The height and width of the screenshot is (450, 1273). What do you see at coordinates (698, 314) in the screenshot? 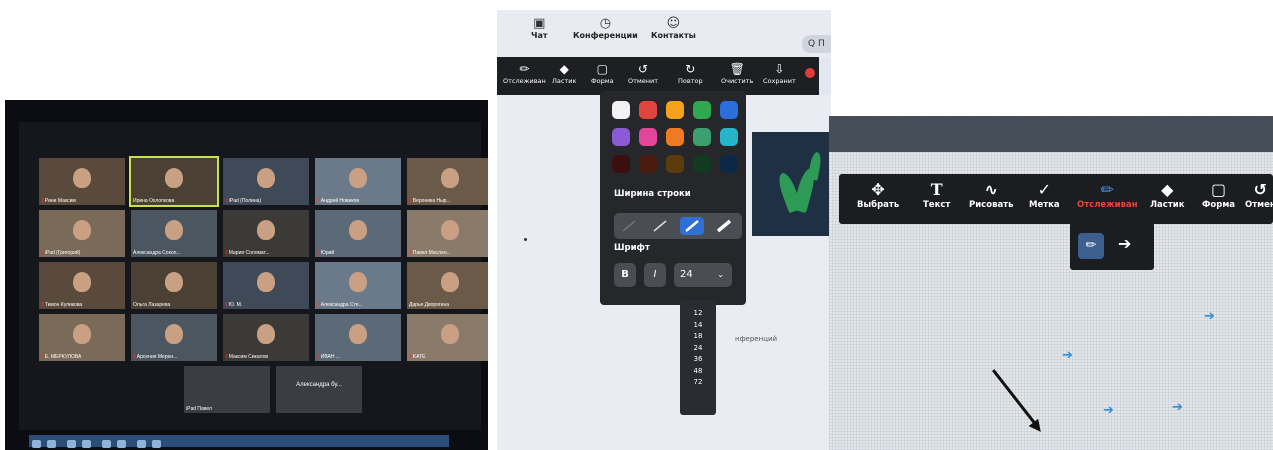
I see `font-size-option: 12` at bounding box center [698, 314].